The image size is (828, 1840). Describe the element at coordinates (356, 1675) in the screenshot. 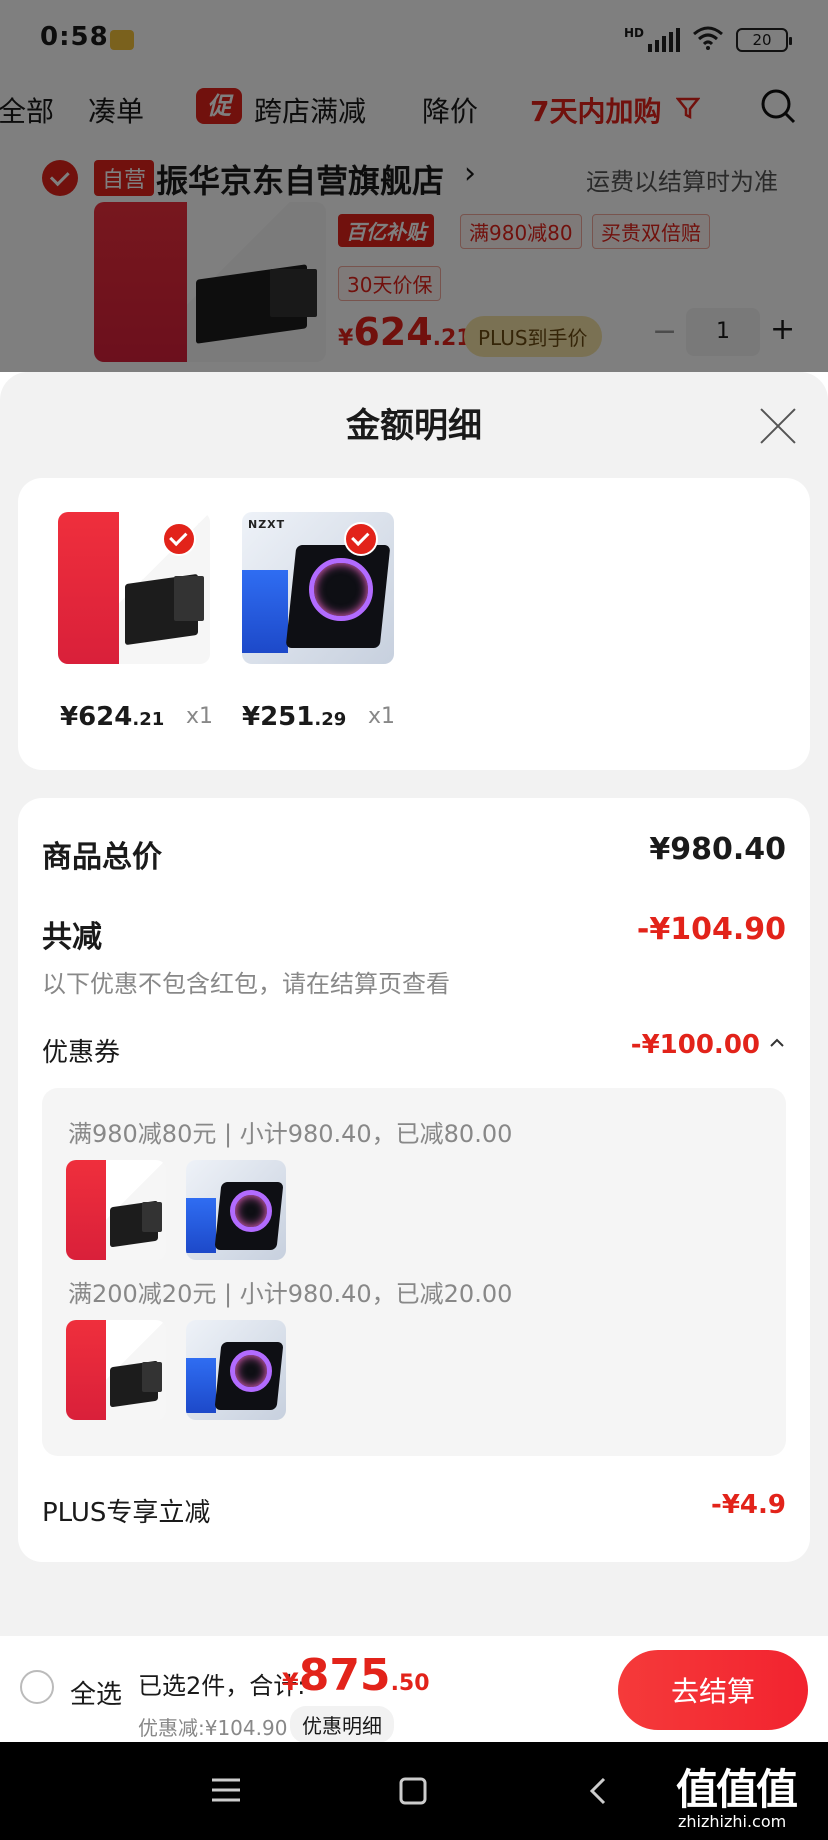

I see `total-price: ¥875.50` at that location.